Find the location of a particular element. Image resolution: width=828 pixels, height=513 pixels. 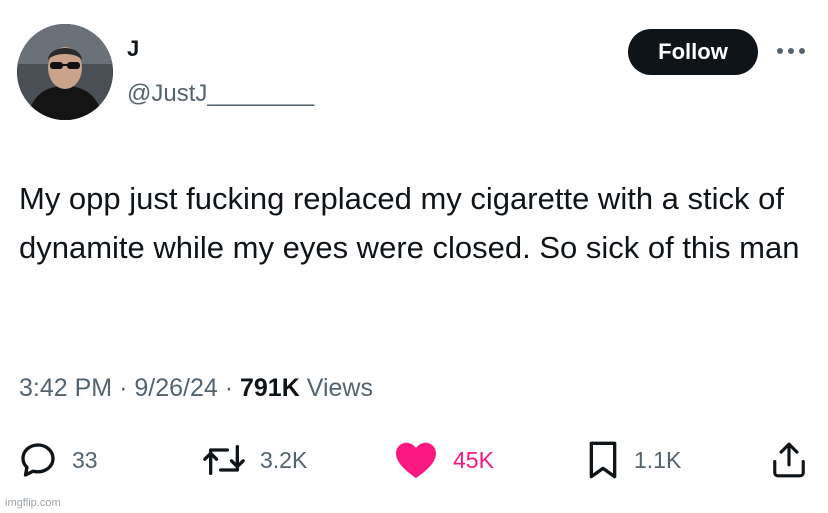

repost-icon is located at coordinates (224, 460).